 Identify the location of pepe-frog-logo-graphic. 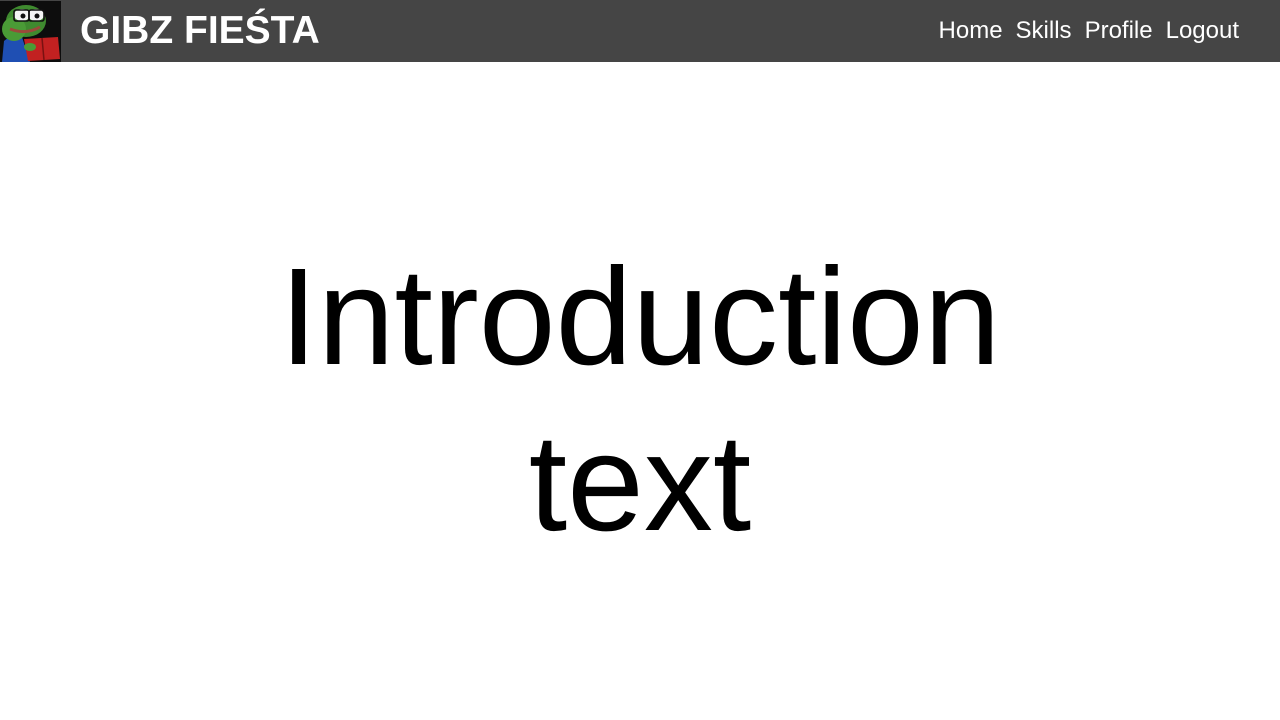
(30, 31).